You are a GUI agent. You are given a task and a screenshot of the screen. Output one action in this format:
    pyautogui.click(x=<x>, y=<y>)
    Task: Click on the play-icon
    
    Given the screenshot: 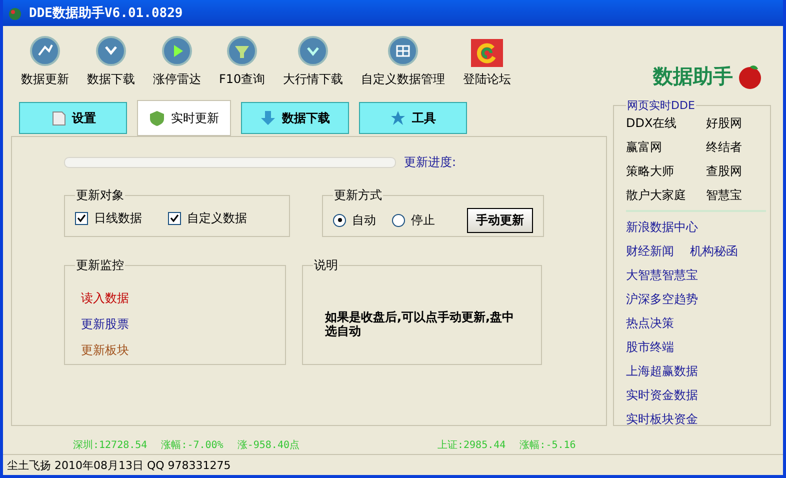 What is the action you would take?
    pyautogui.click(x=177, y=51)
    